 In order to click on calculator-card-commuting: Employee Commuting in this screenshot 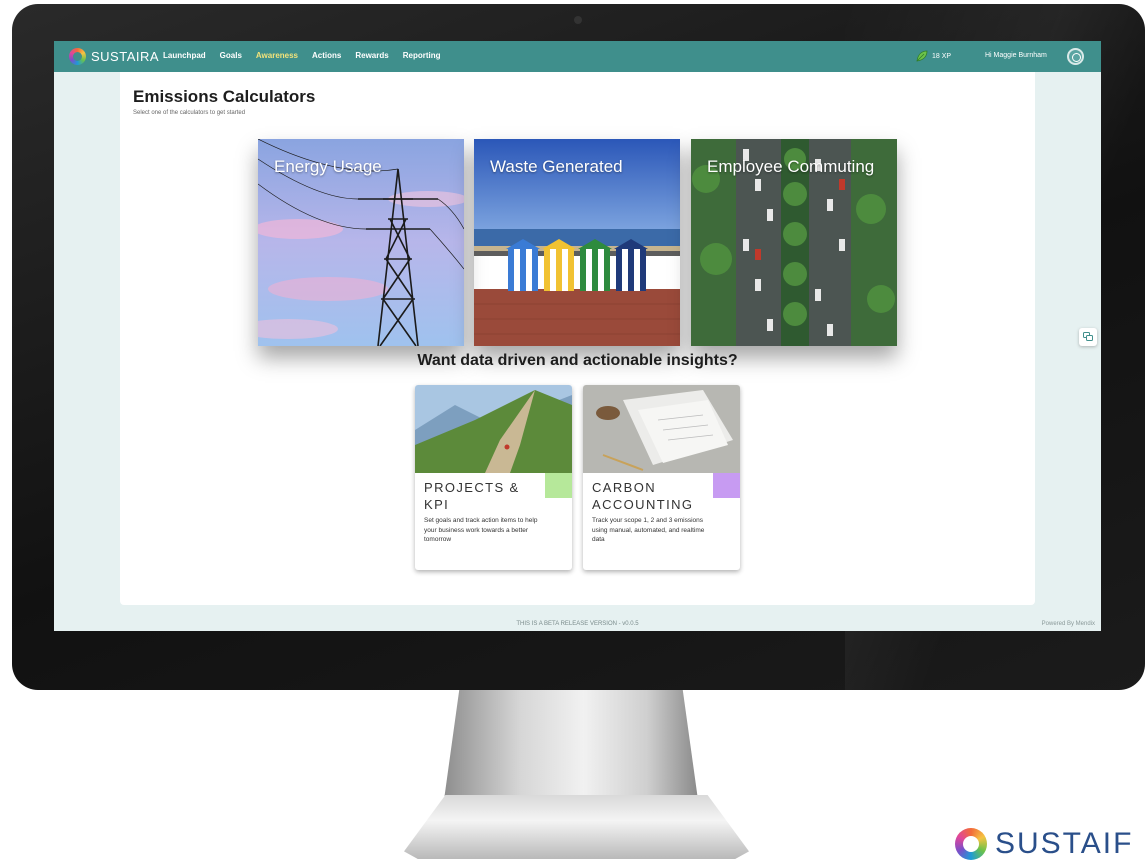, I will do `click(794, 242)`.